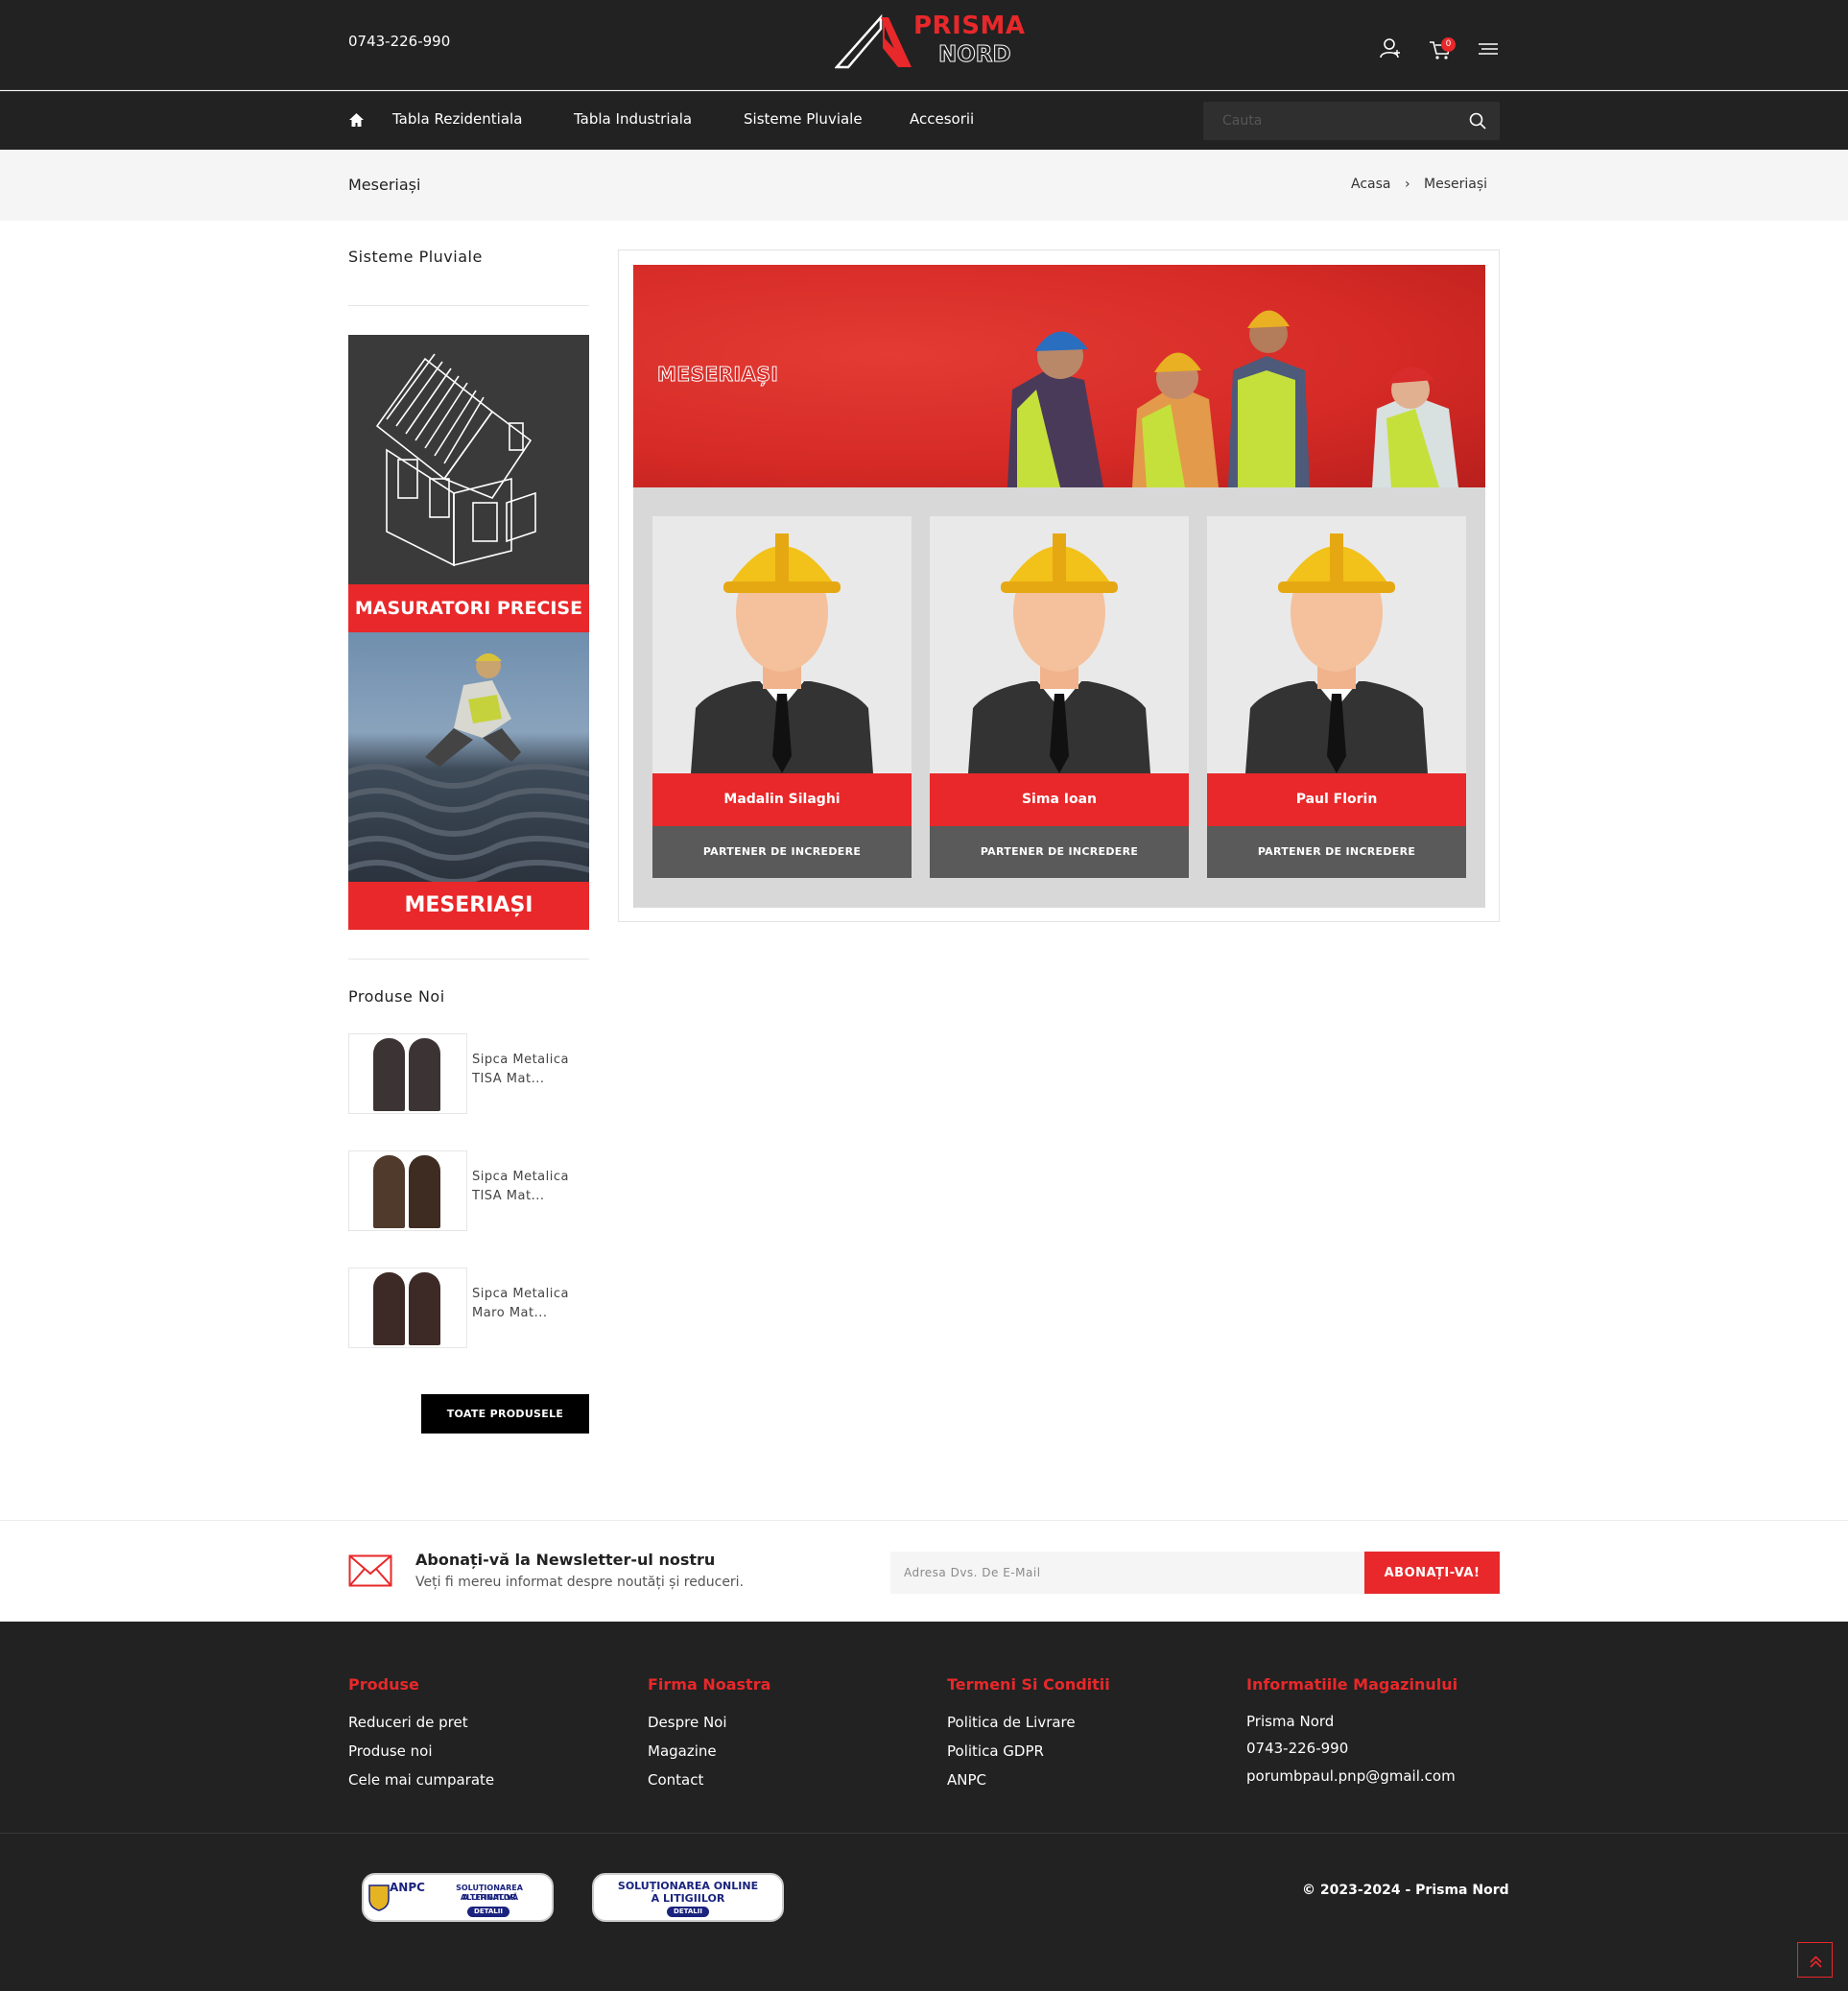  What do you see at coordinates (488, 1912) in the screenshot?
I see `badge1-details-pill: DETALII` at bounding box center [488, 1912].